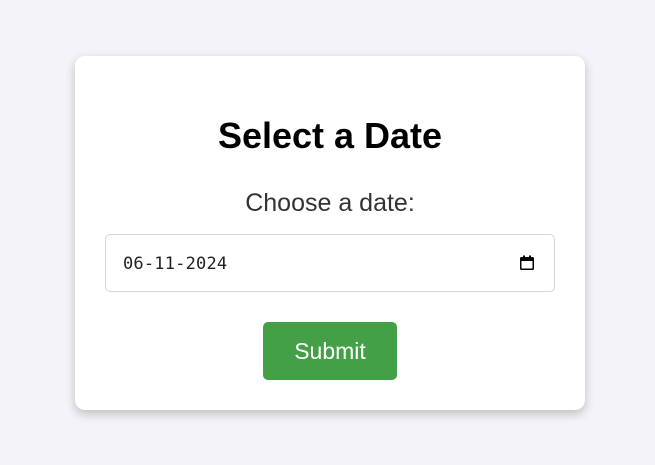 This screenshot has height=465, width=655. I want to click on submit-button: Submit, so click(330, 351).